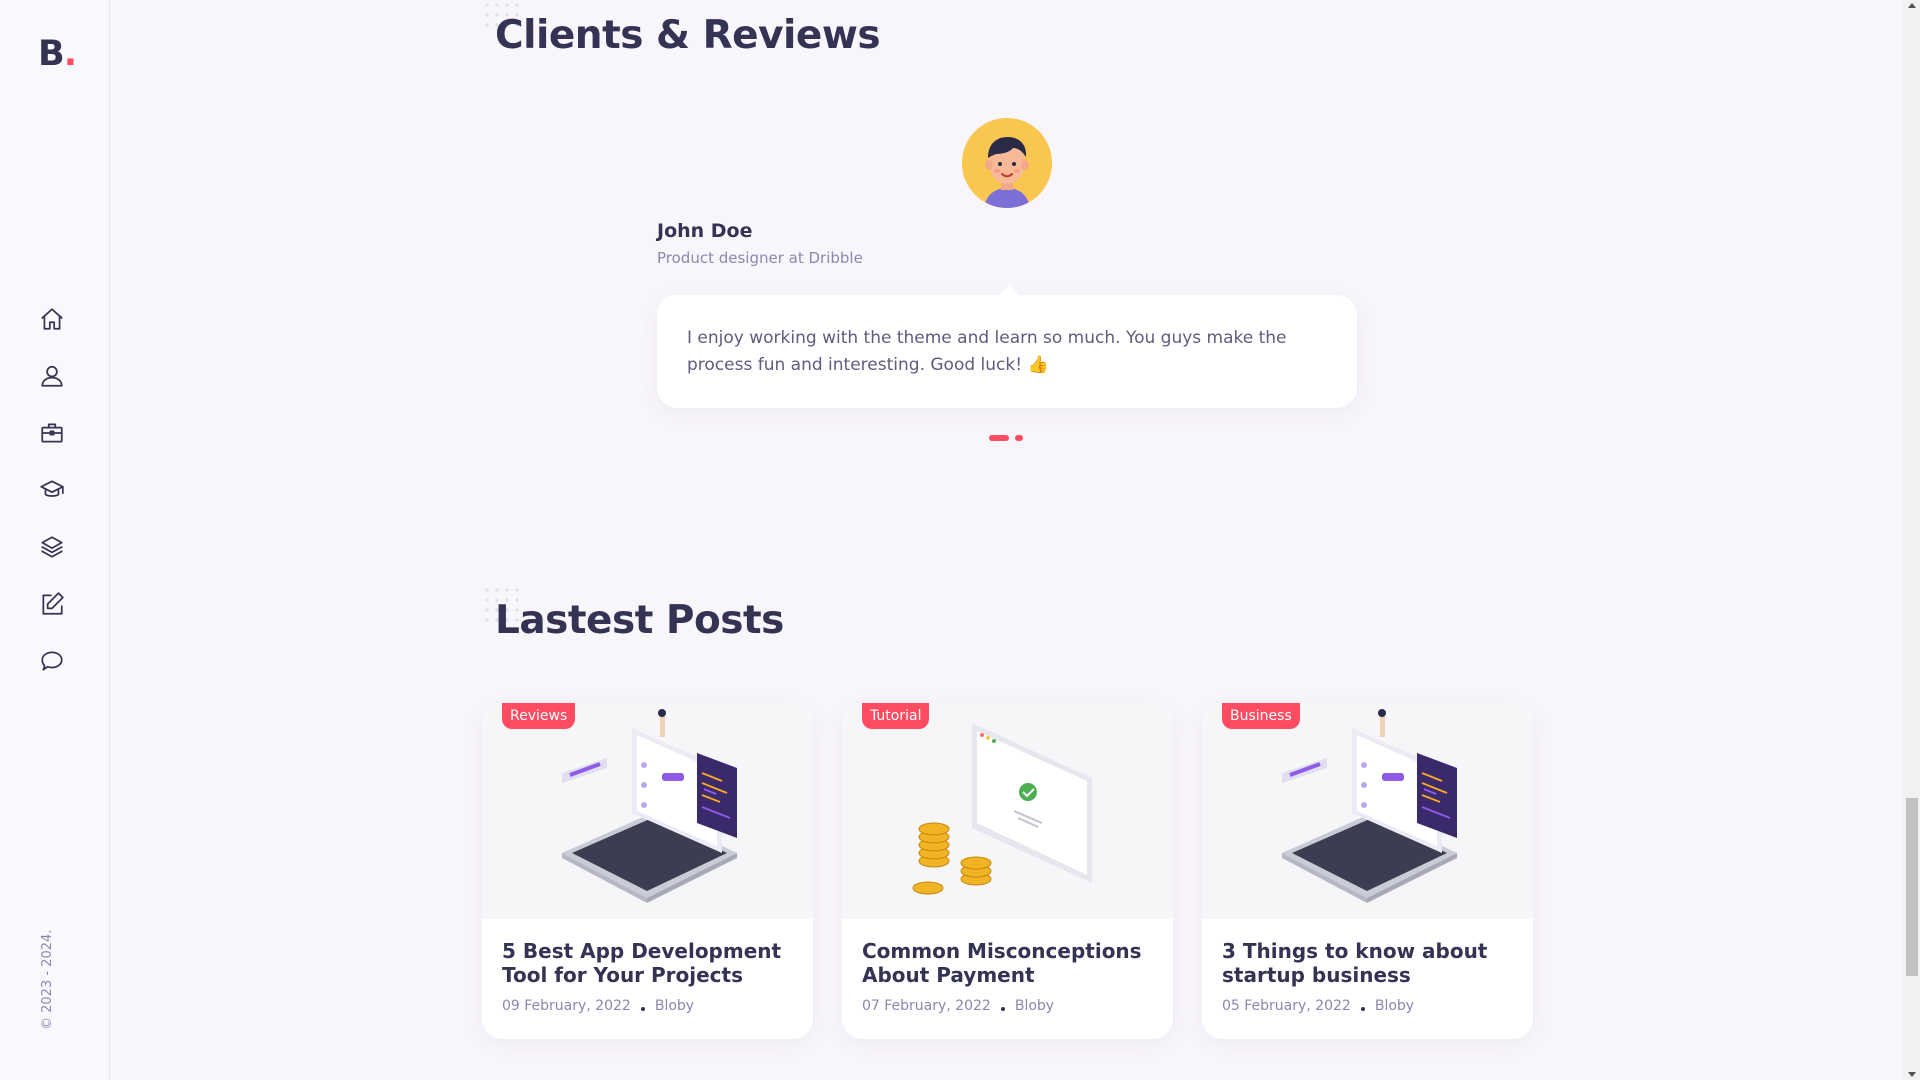 This screenshot has width=1920, height=1080. Describe the element at coordinates (999, 438) in the screenshot. I see `pagination-dot-active` at that location.